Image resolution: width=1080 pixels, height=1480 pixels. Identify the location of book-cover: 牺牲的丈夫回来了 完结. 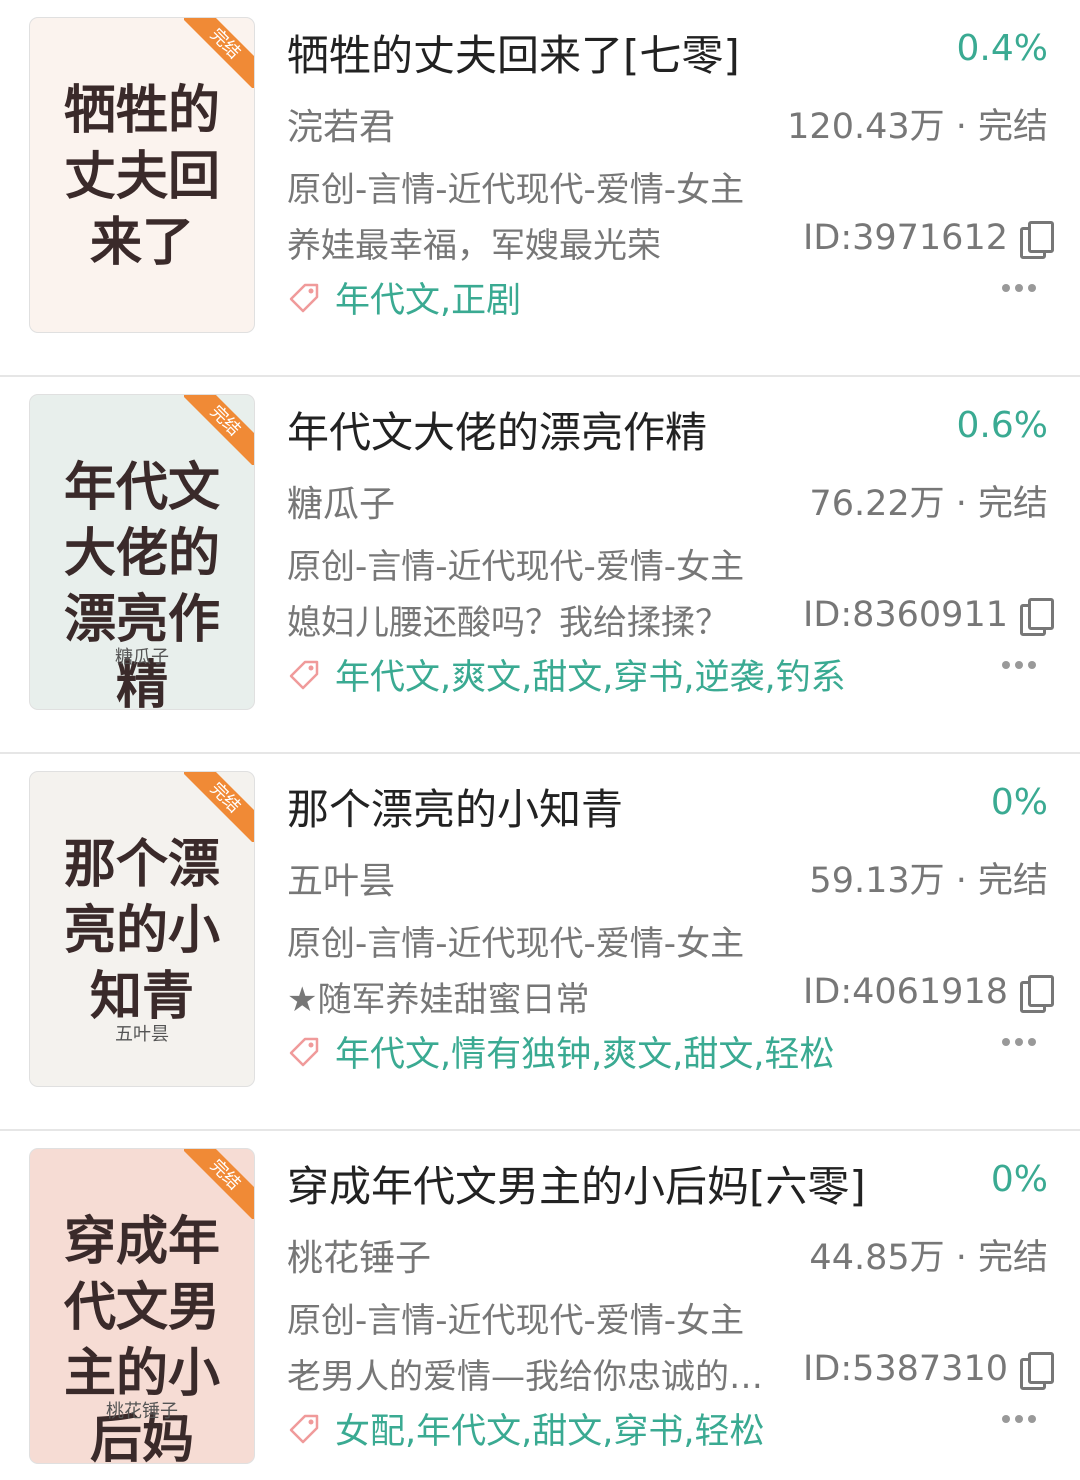
(142, 175).